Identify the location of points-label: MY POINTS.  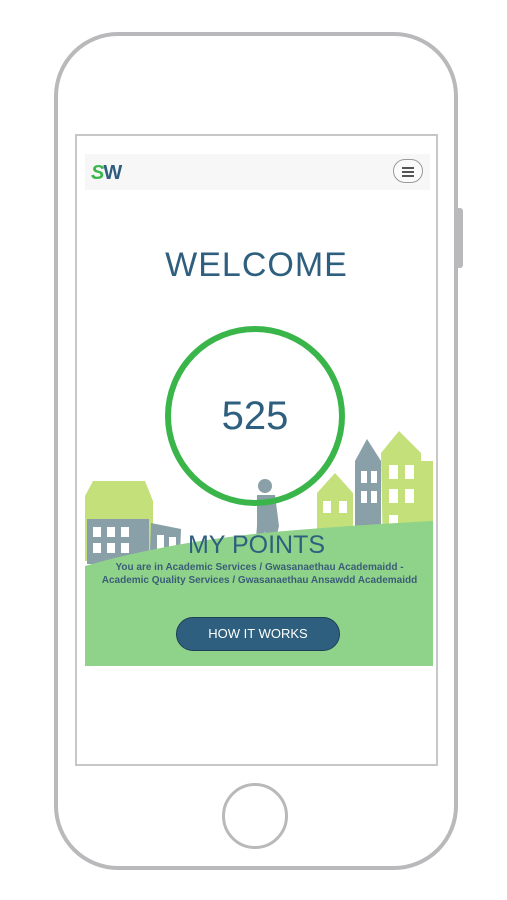
(256, 545).